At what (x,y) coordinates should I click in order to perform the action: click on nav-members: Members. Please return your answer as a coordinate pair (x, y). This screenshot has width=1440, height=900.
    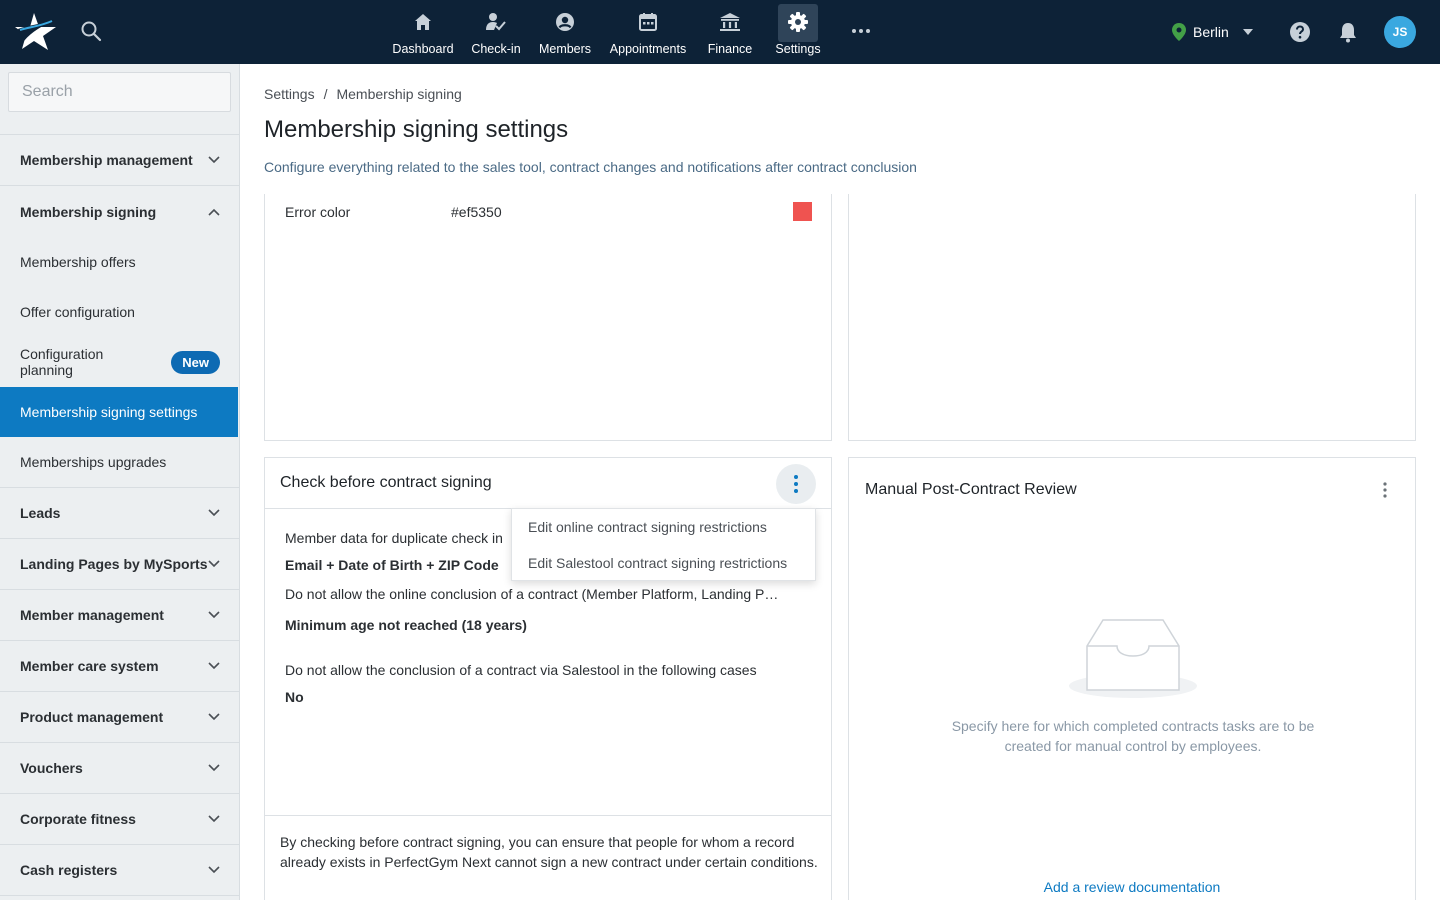
    Looking at the image, I should click on (565, 32).